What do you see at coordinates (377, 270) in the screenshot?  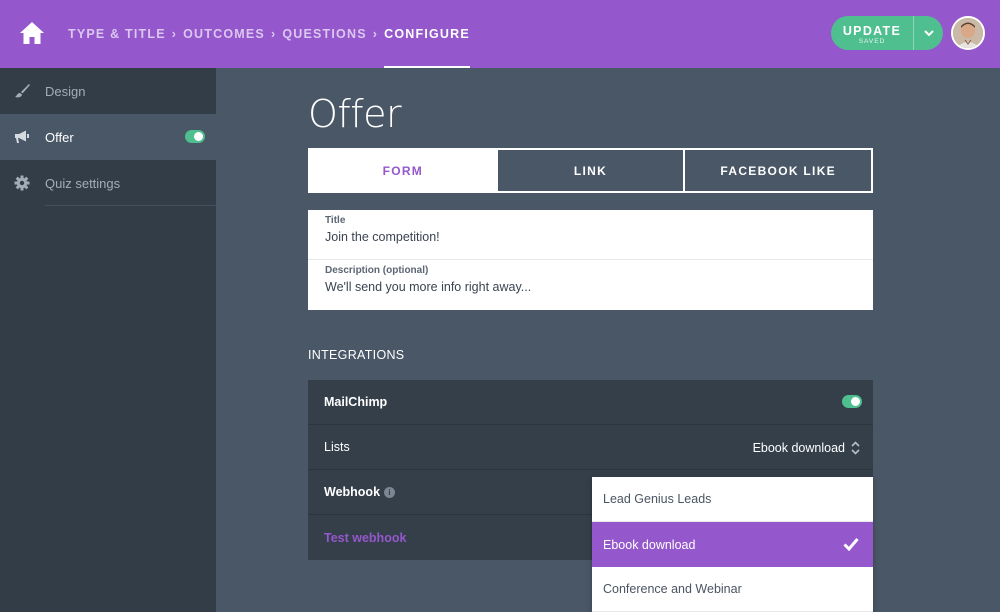 I see `description-field-label: Description (optional)` at bounding box center [377, 270].